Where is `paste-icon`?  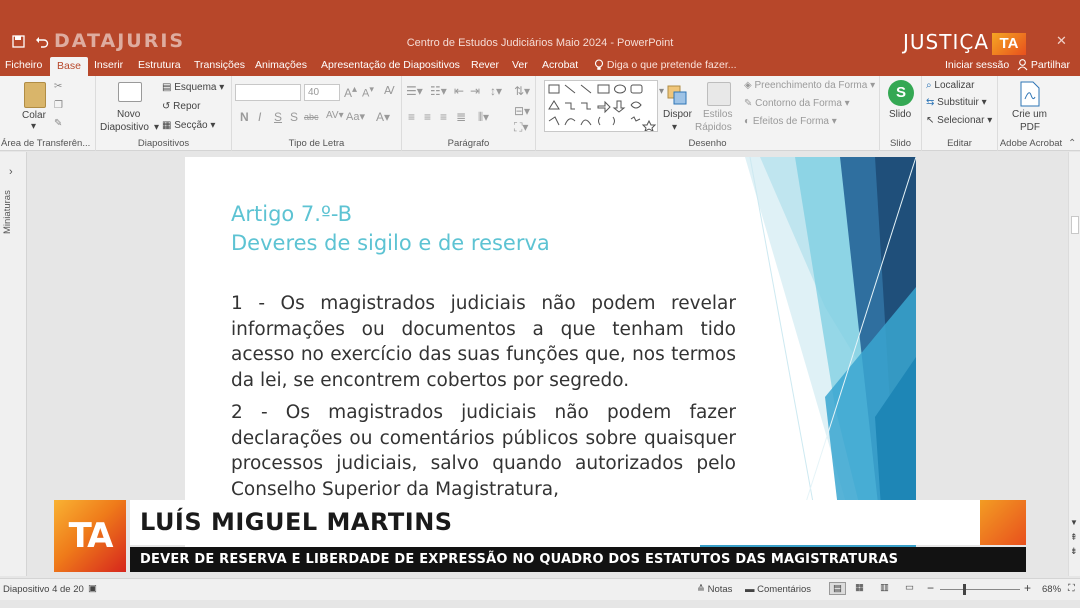
paste-icon is located at coordinates (35, 95).